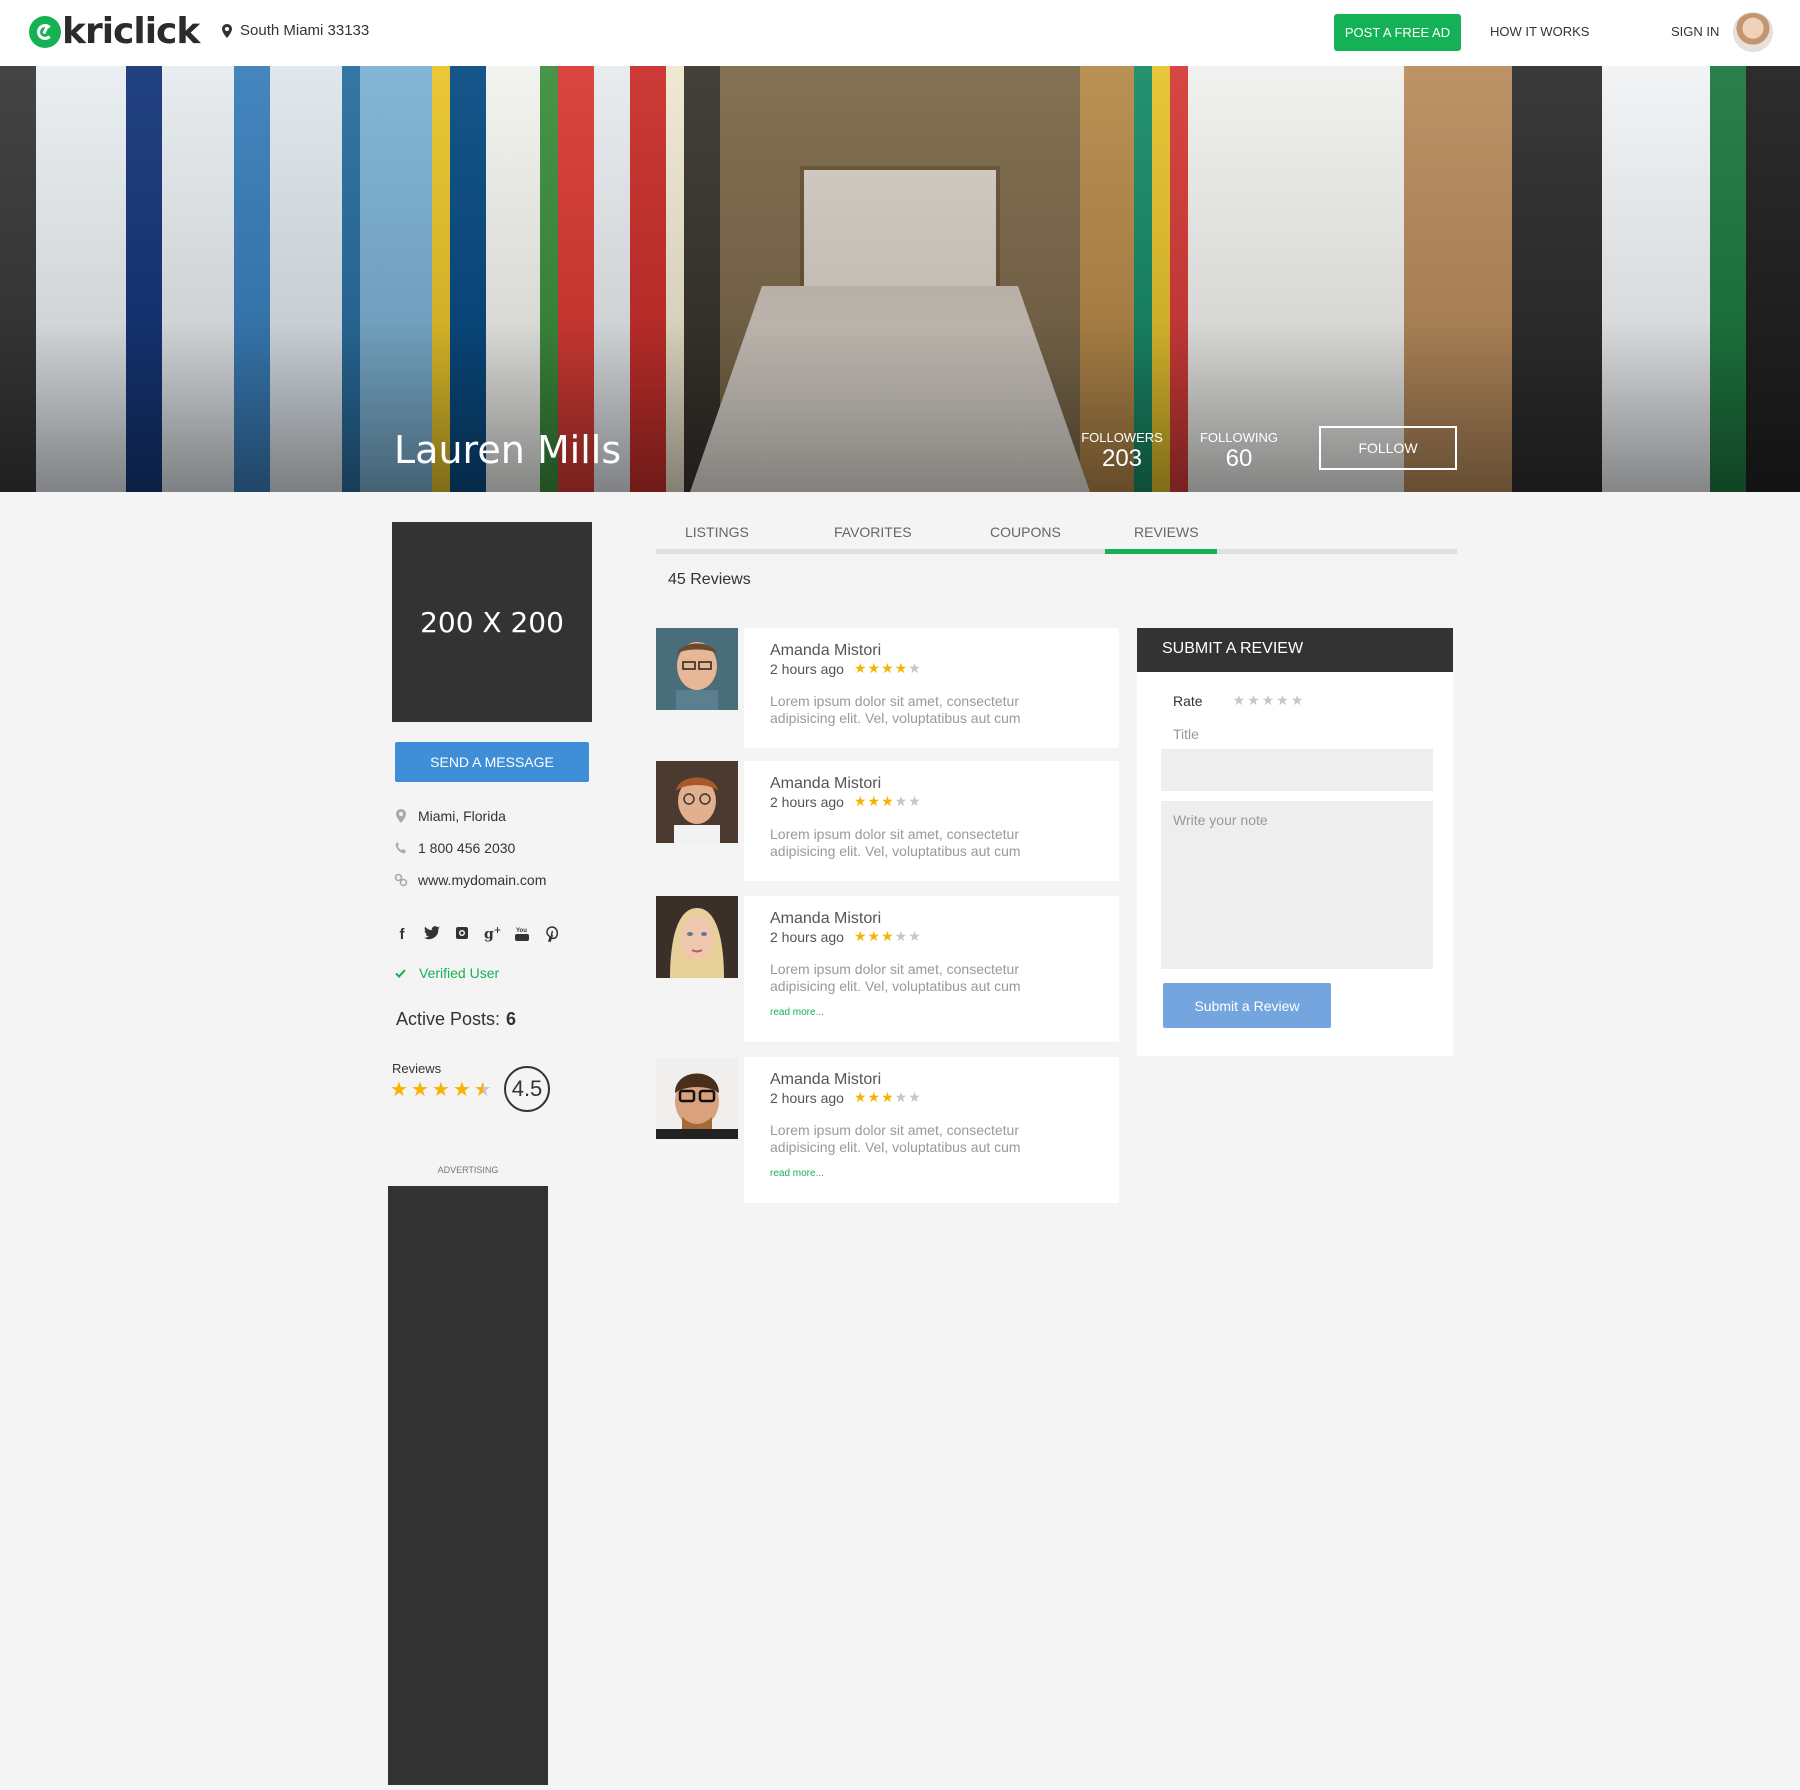  What do you see at coordinates (1247, 1005) in the screenshot?
I see `submit-review-button: Submit a Review` at bounding box center [1247, 1005].